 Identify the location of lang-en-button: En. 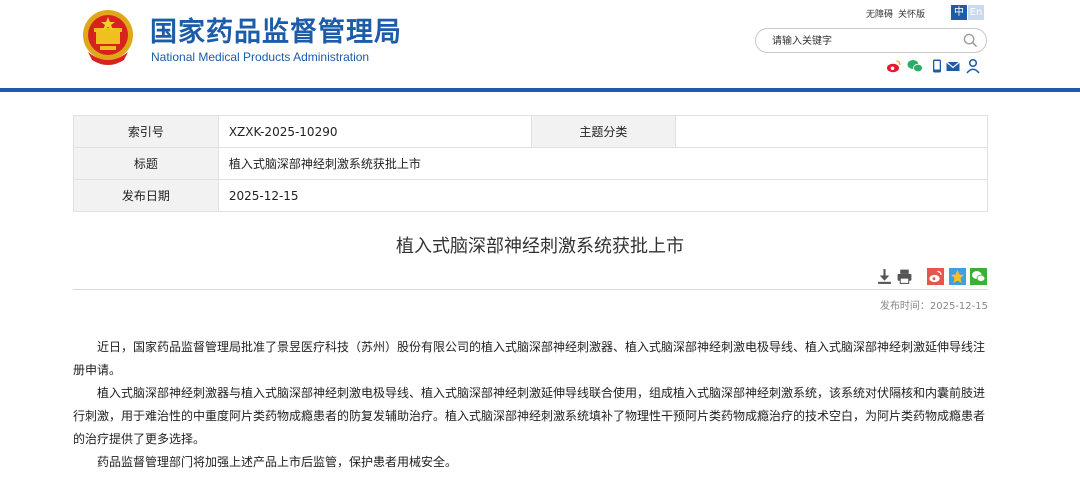
(976, 12).